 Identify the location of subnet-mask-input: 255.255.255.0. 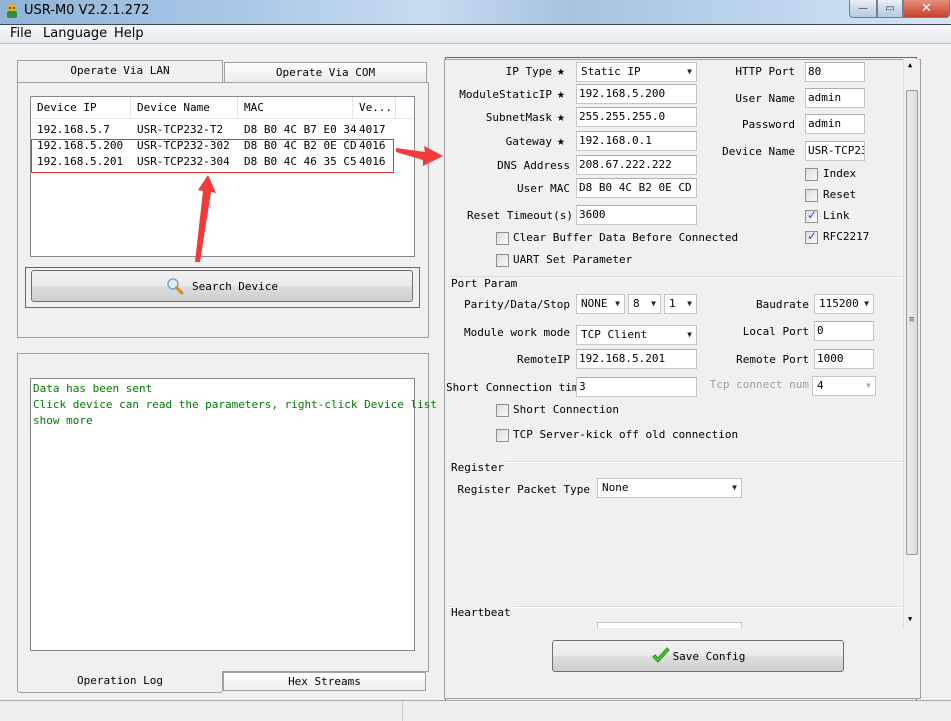
(636, 117).